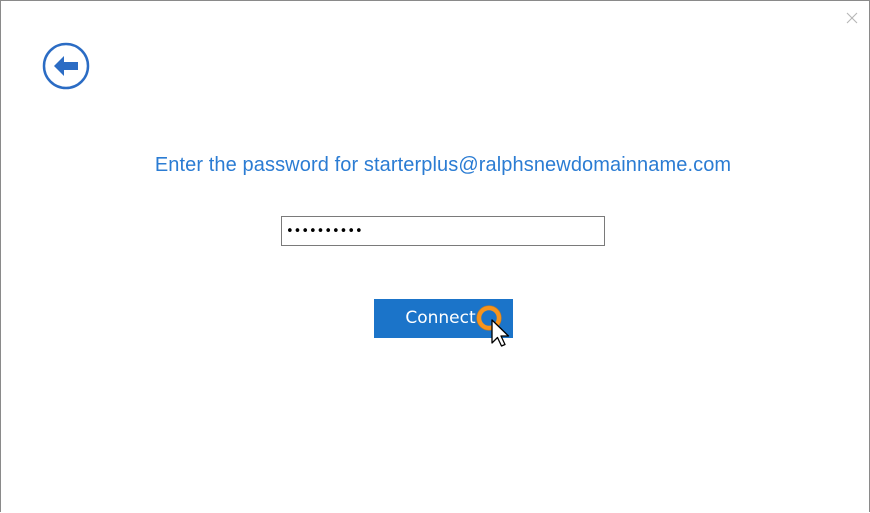 This screenshot has width=870, height=513. I want to click on back-arrow-icon, so click(66, 66).